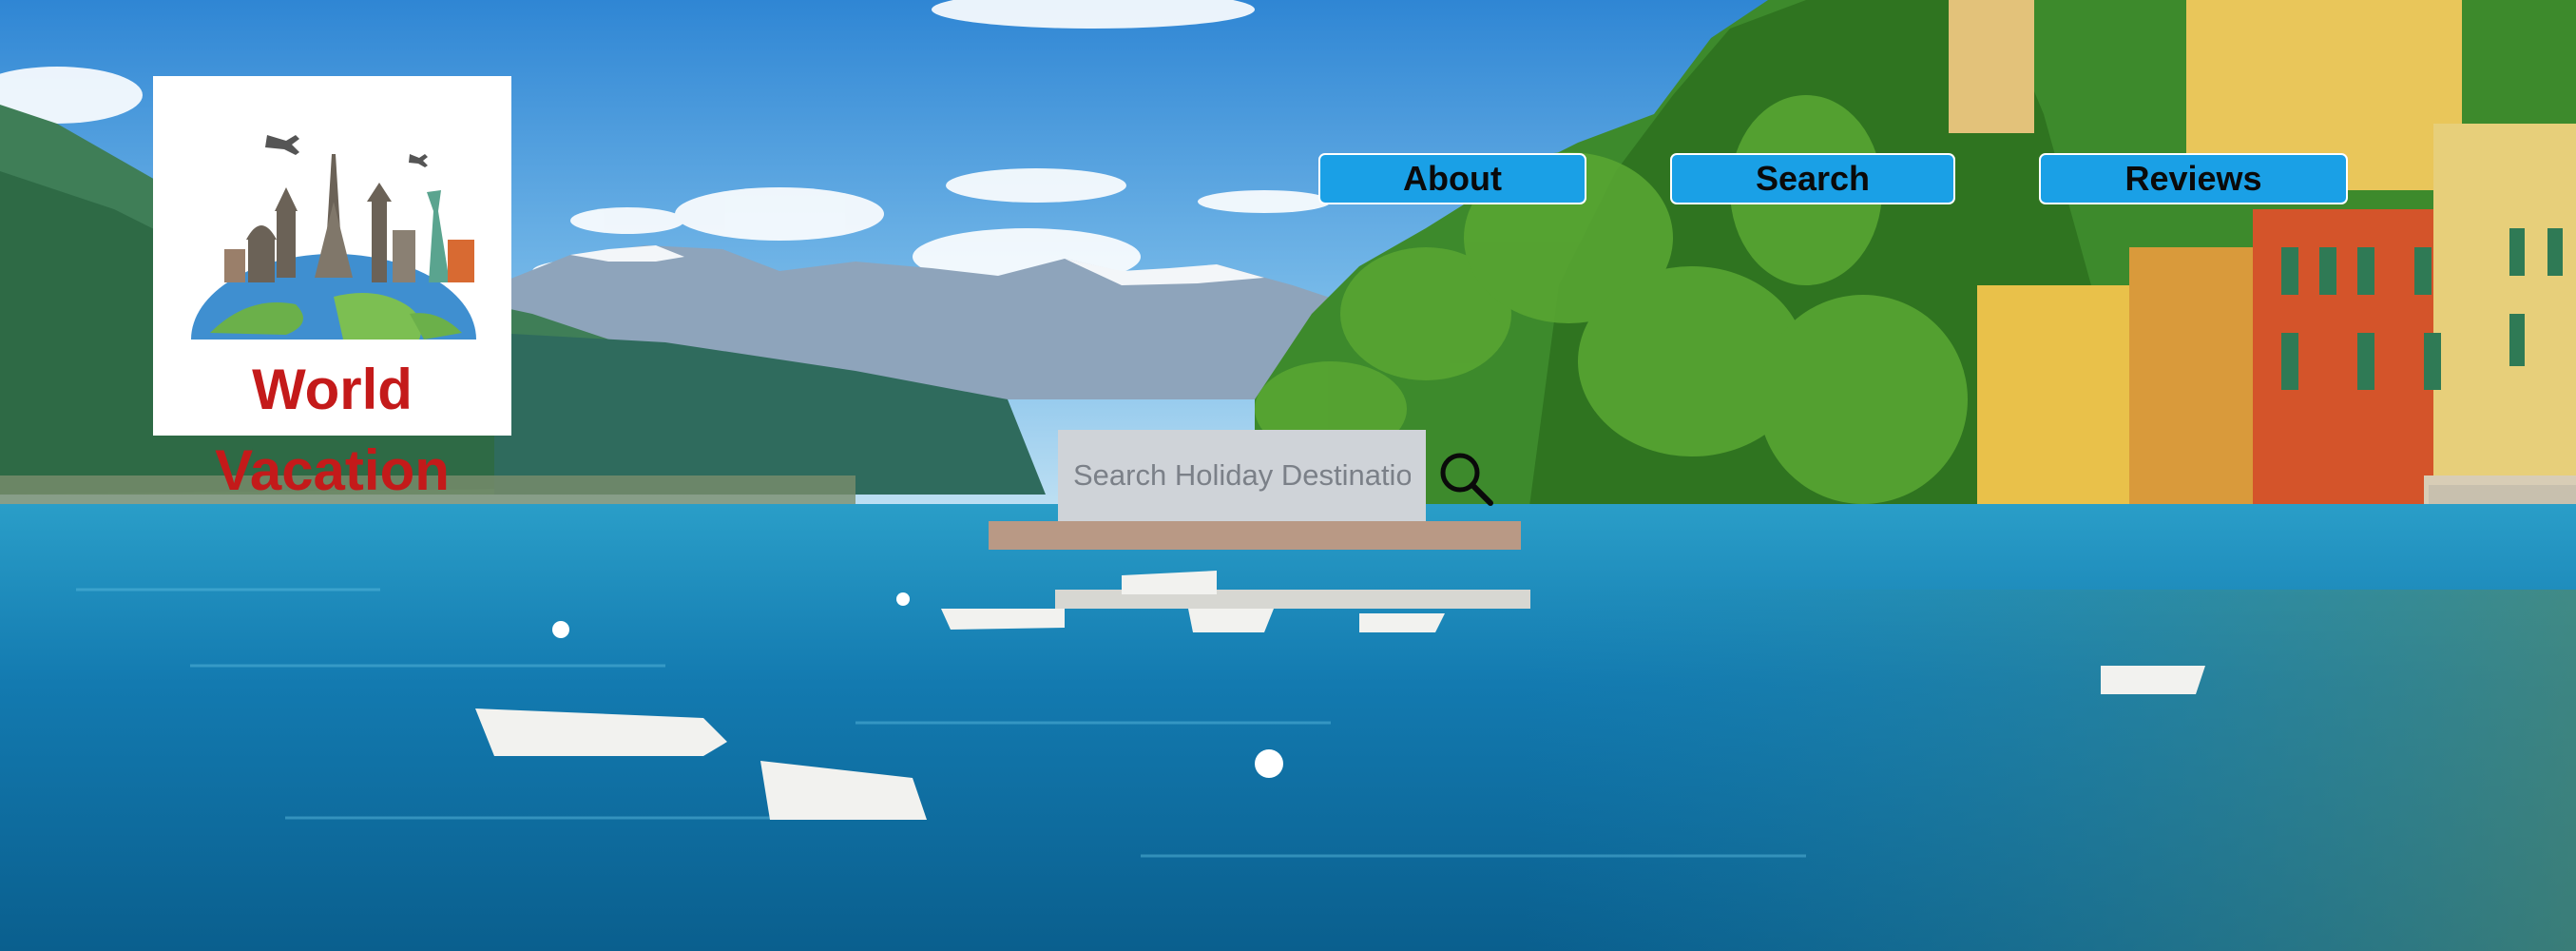 Image resolution: width=2576 pixels, height=951 pixels. What do you see at coordinates (332, 470) in the screenshot?
I see `logo-title-line2: Vacation` at bounding box center [332, 470].